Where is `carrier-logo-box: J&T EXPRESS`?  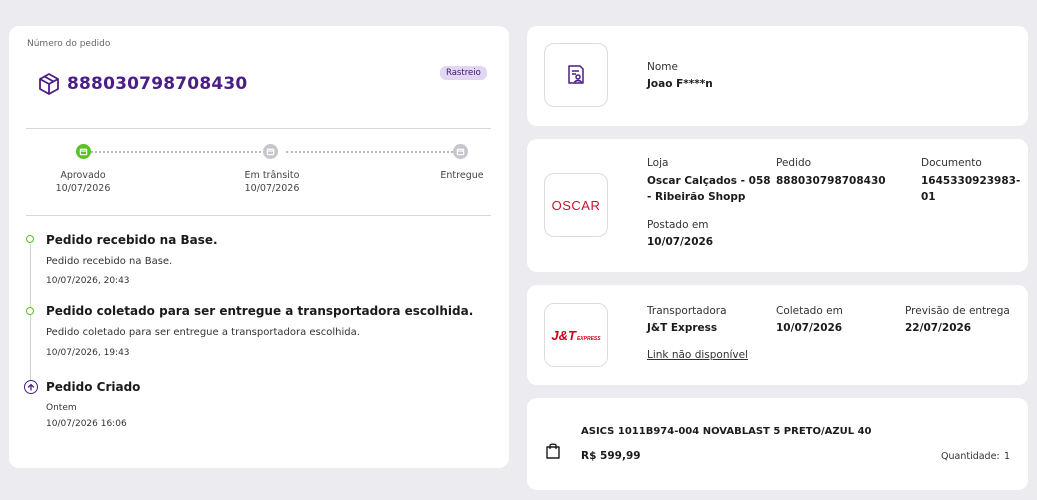
carrier-logo-box: J&T EXPRESS is located at coordinates (576, 335).